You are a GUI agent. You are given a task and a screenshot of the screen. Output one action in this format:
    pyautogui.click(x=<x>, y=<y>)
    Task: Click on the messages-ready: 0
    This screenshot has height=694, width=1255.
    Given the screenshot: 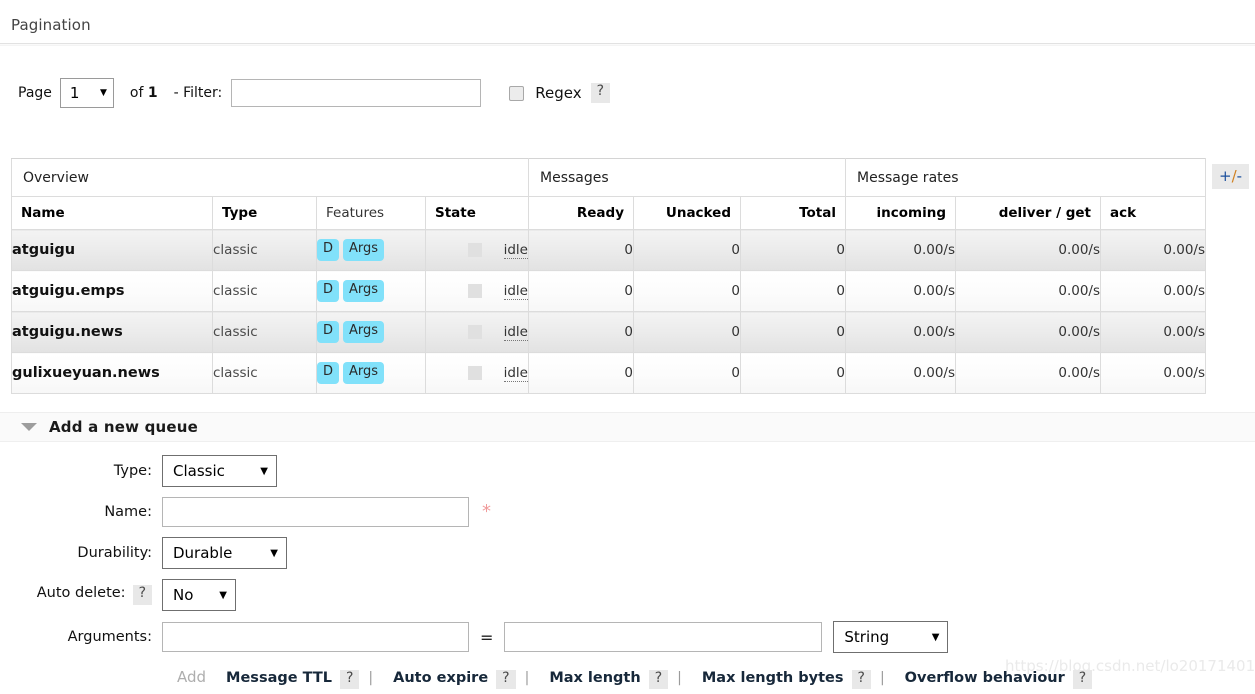 What is the action you would take?
    pyautogui.click(x=581, y=373)
    